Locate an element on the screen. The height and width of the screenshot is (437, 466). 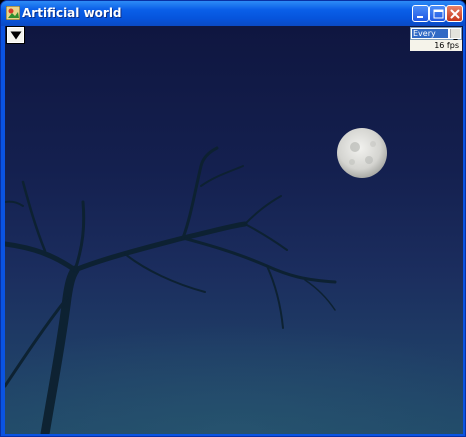
update-mode-select: Every is located at coordinates (436, 34).